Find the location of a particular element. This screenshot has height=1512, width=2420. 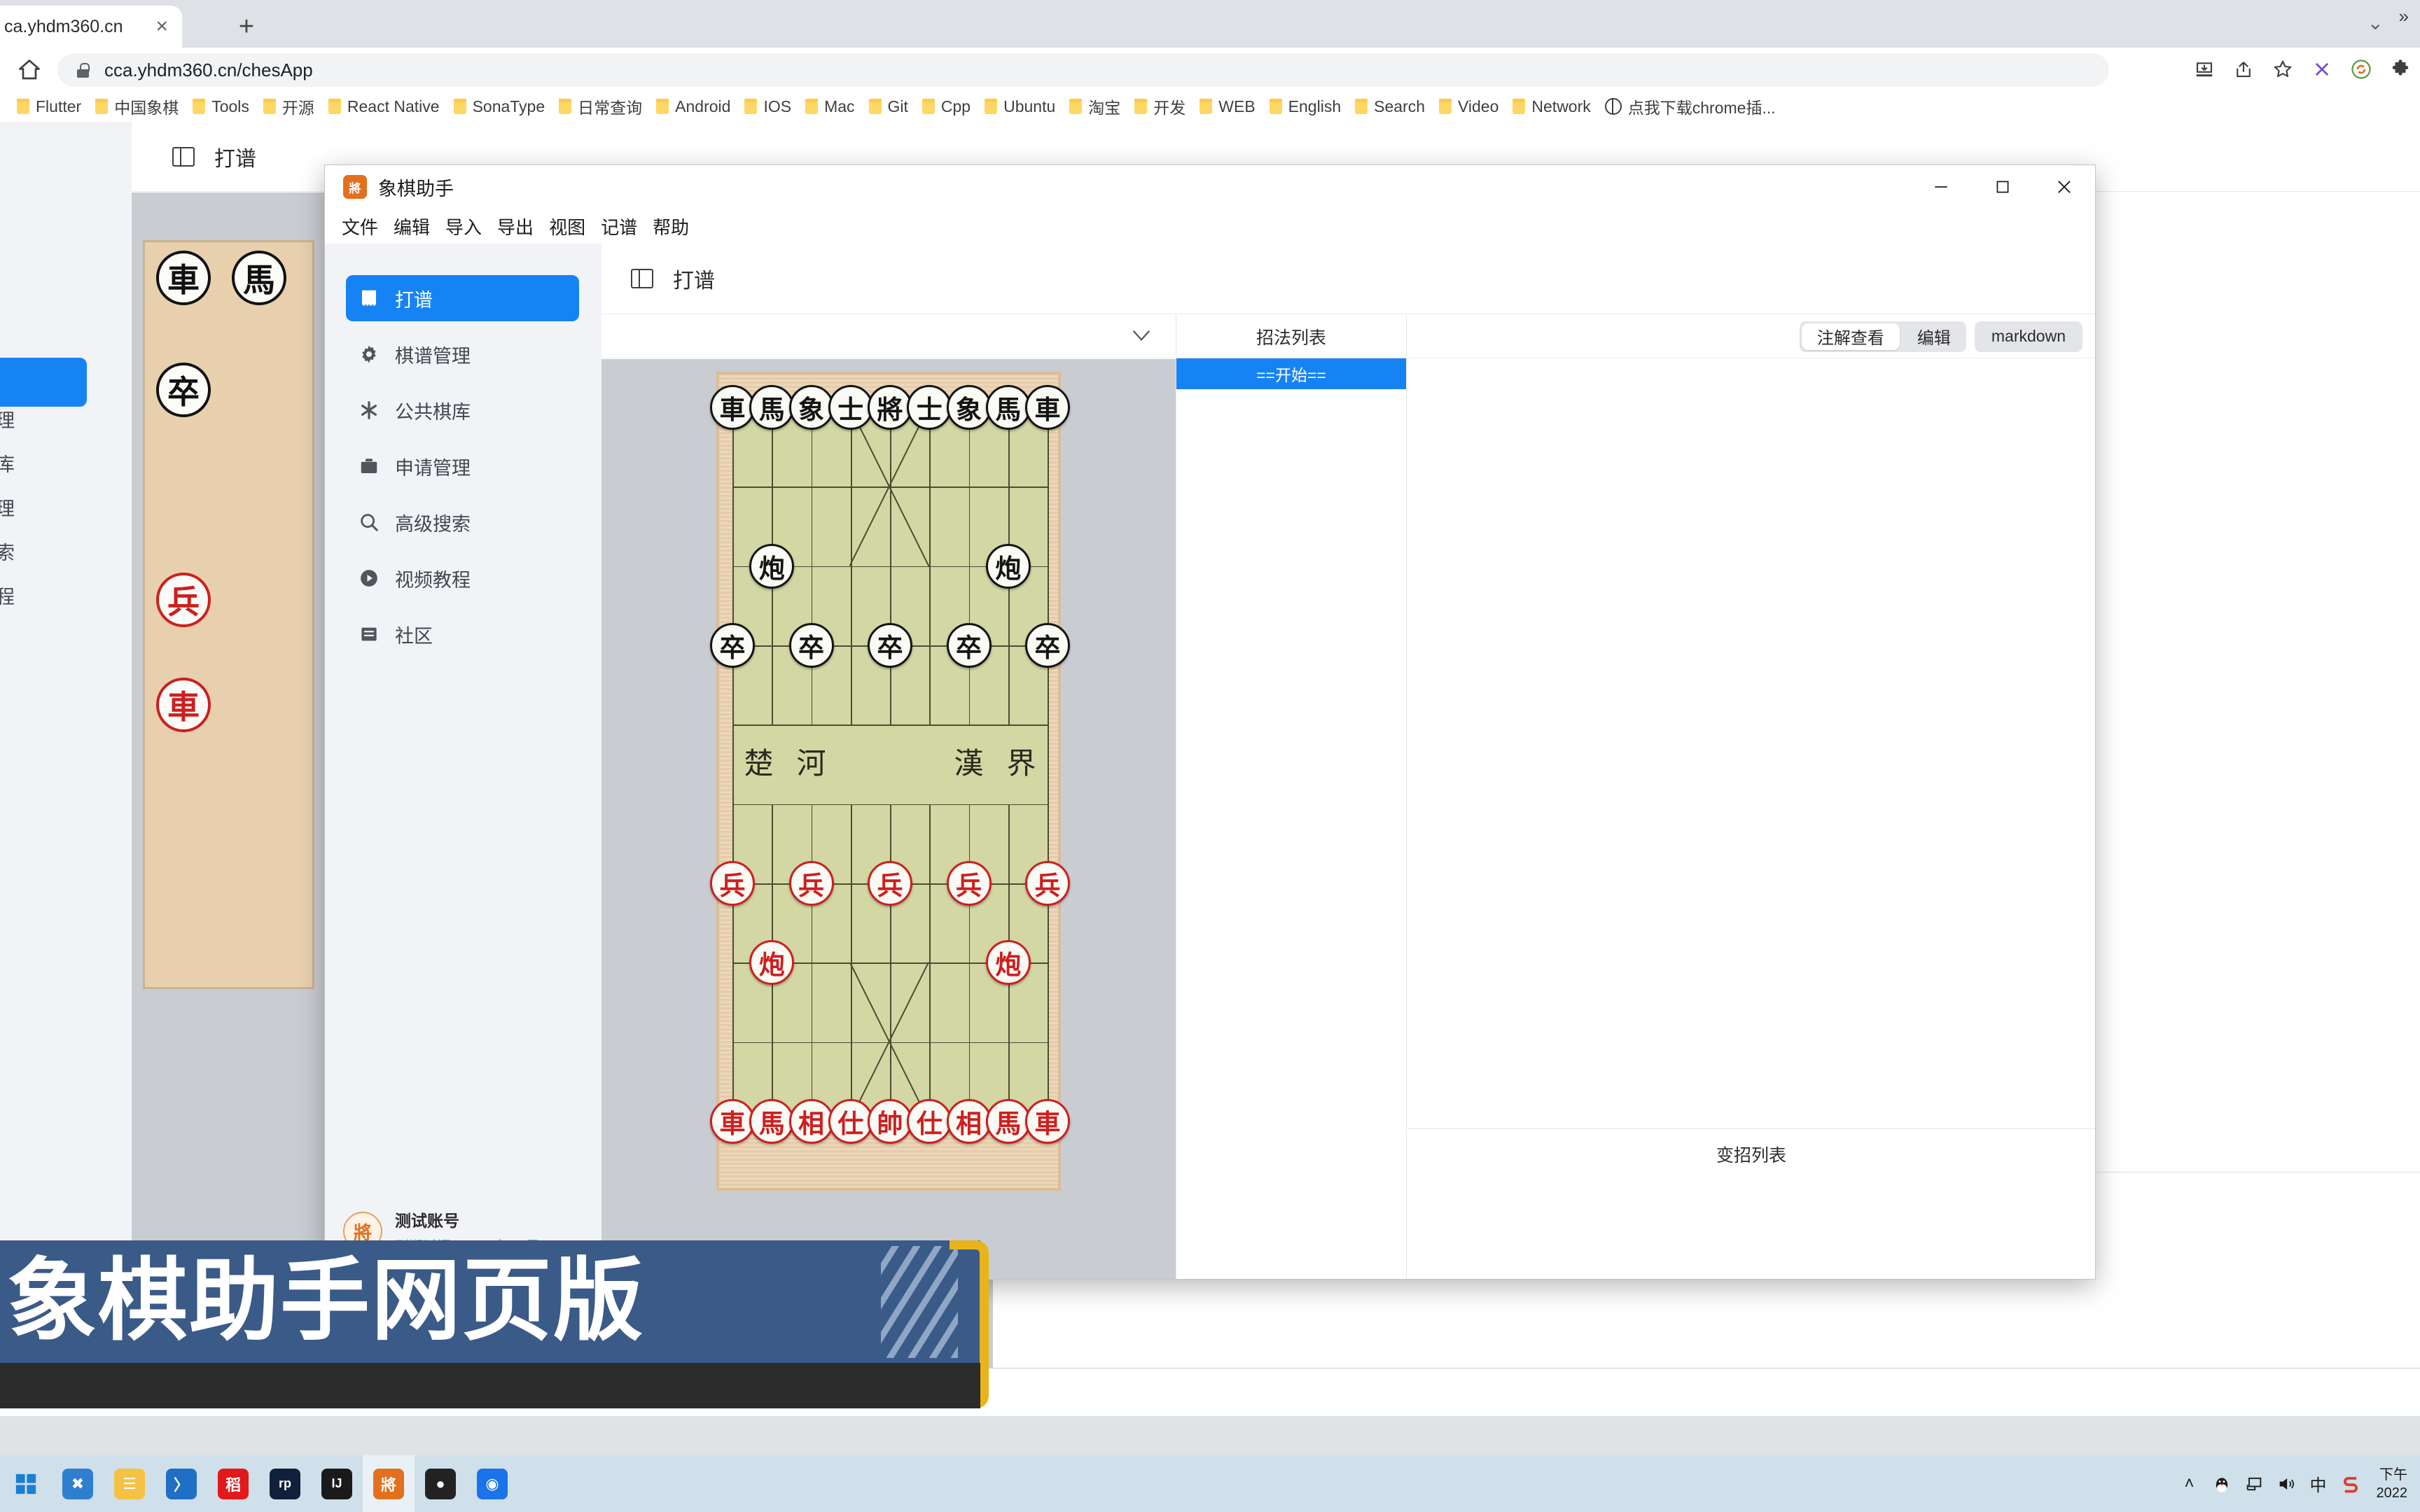

chevron-down-icon is located at coordinates (1141, 336).